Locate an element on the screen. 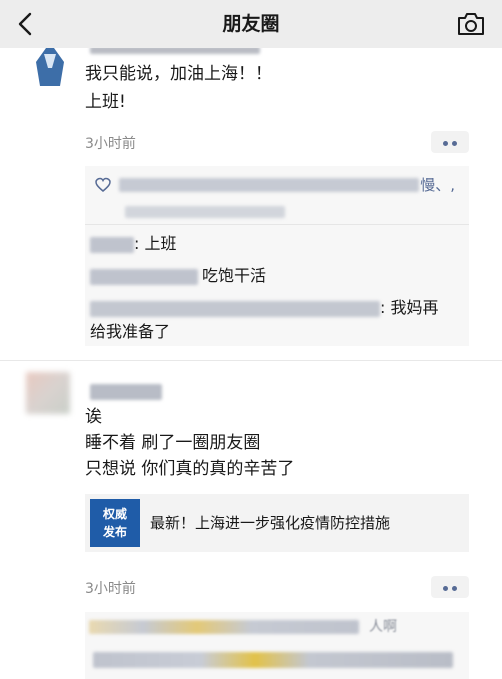  post-text: 上班! is located at coordinates (105, 102).